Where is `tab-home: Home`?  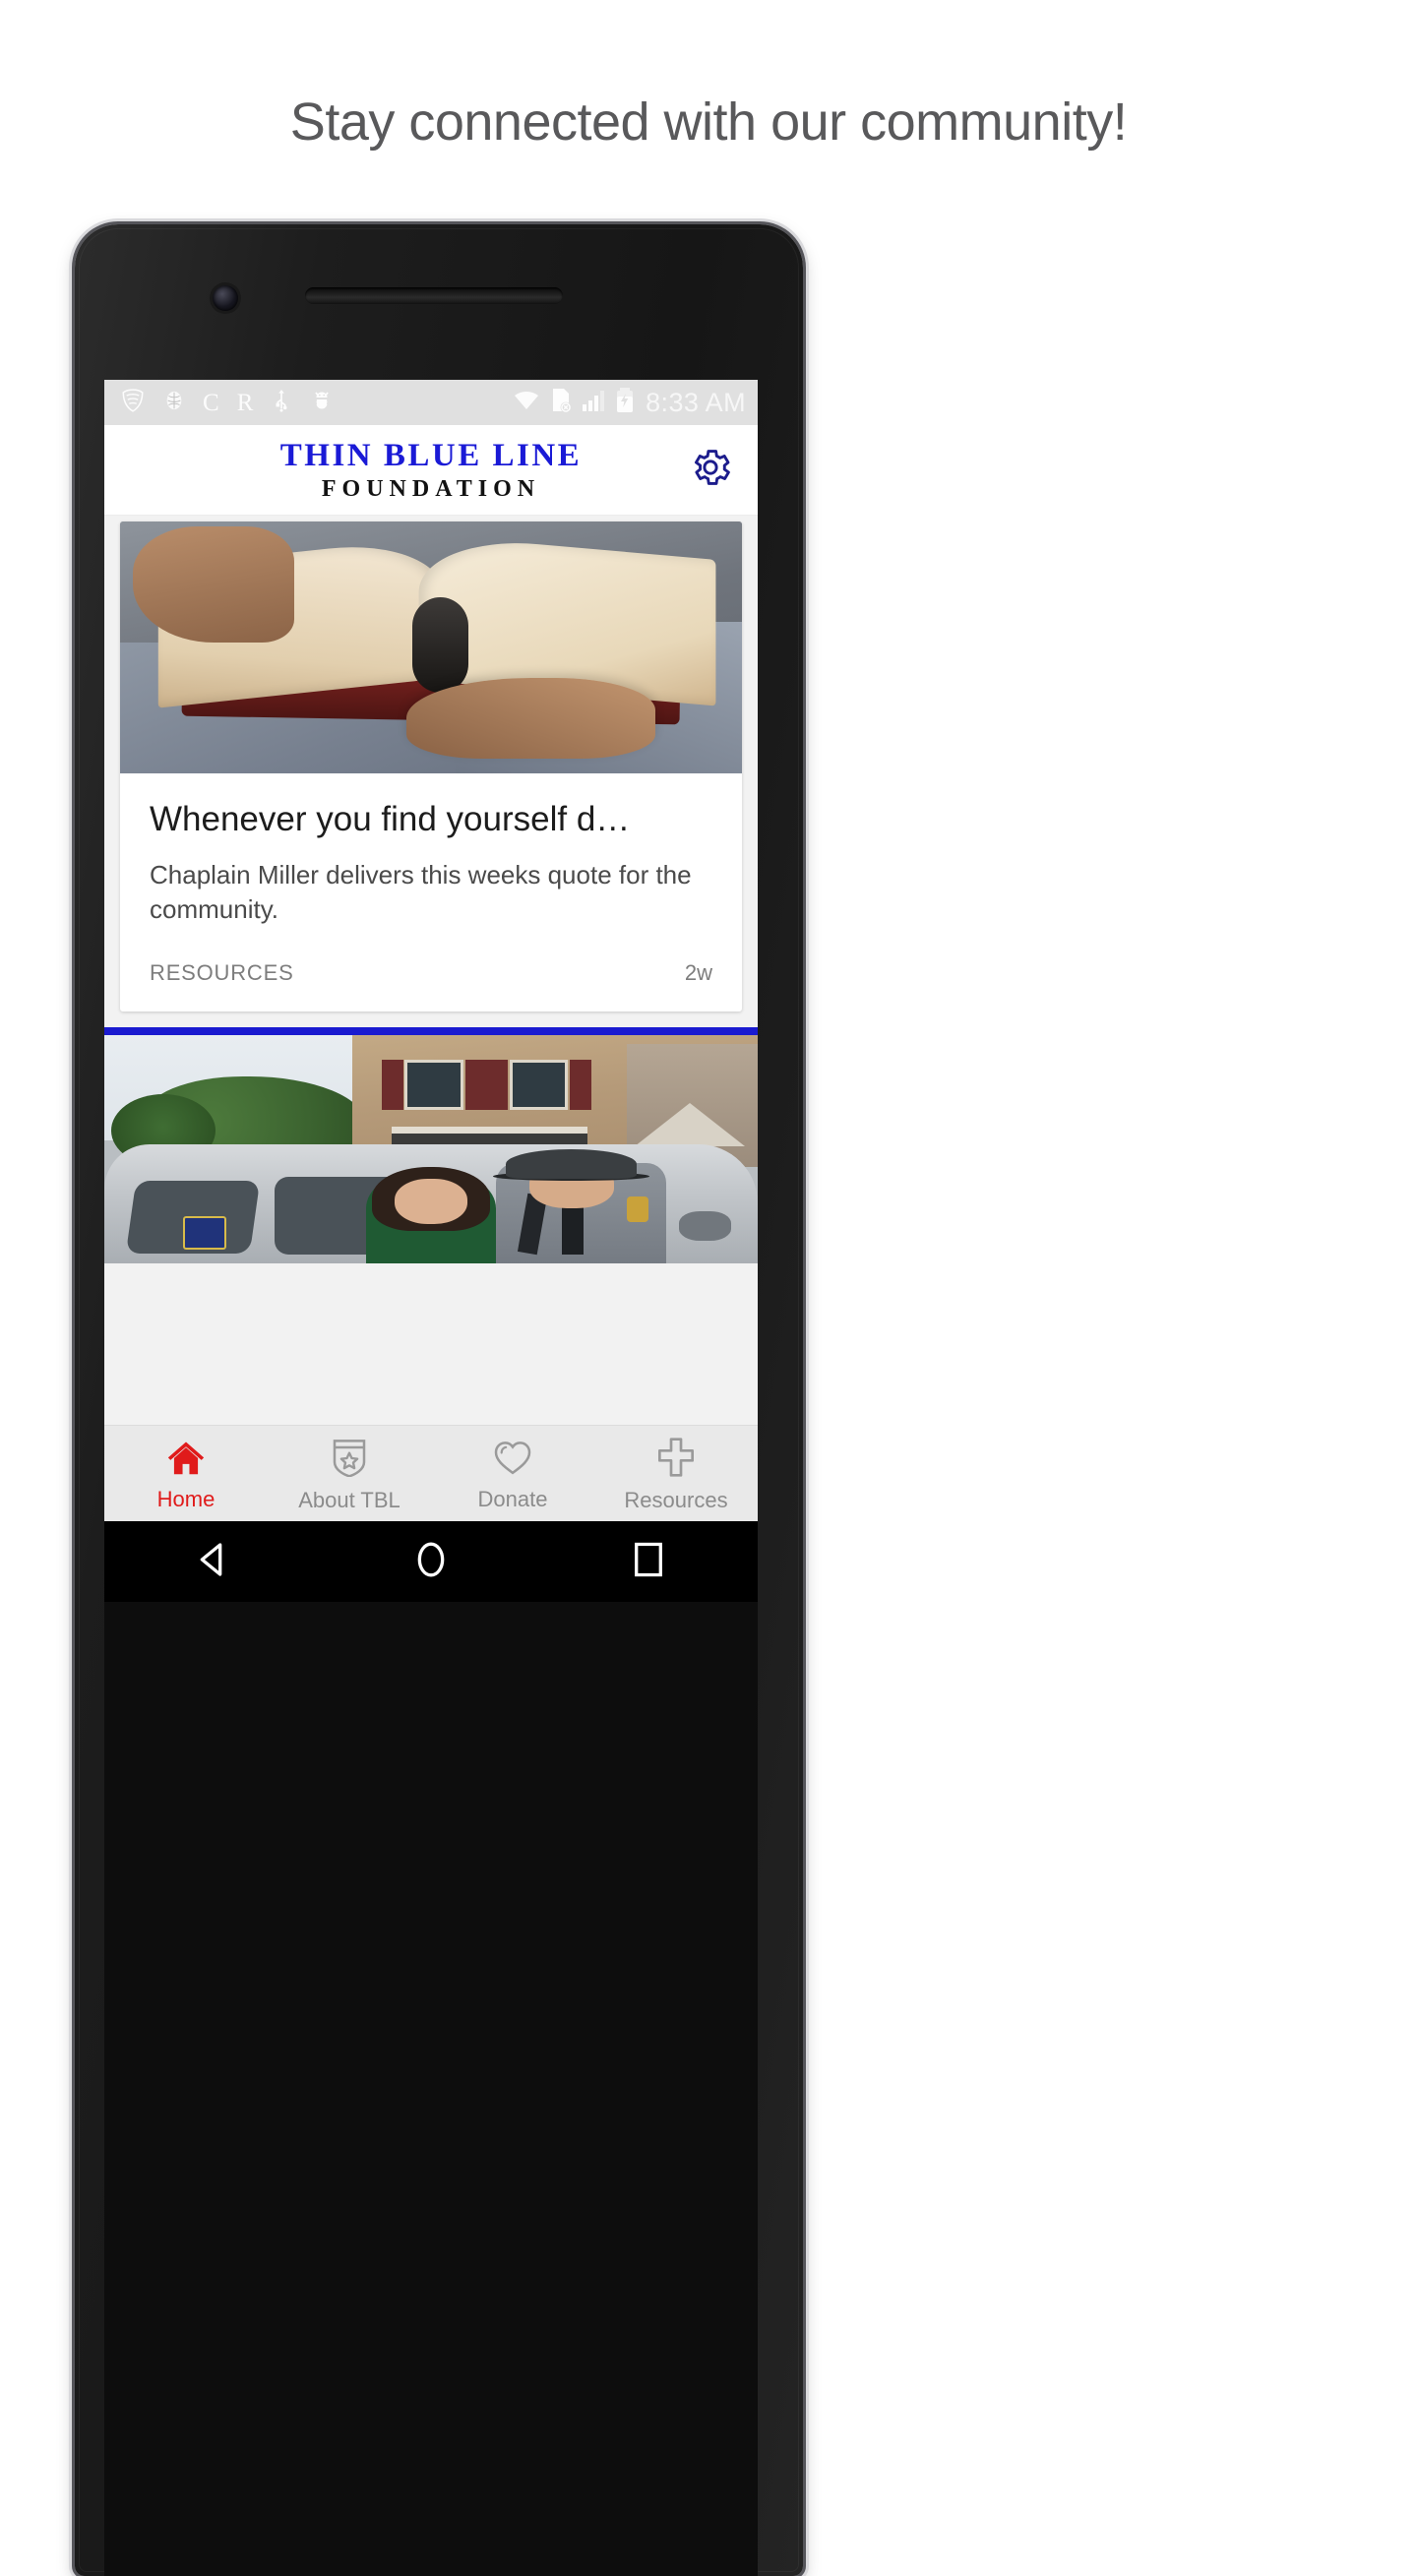
tab-home: Home is located at coordinates (186, 1473).